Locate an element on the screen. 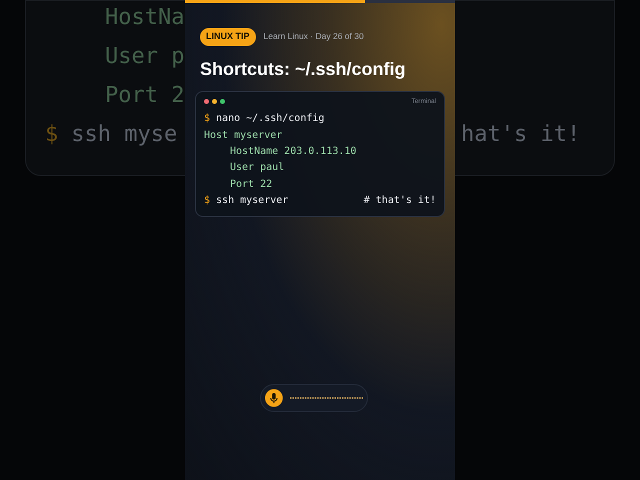 The height and width of the screenshot is (480, 640). command-text: nano ~/.ssh/config is located at coordinates (270, 119).